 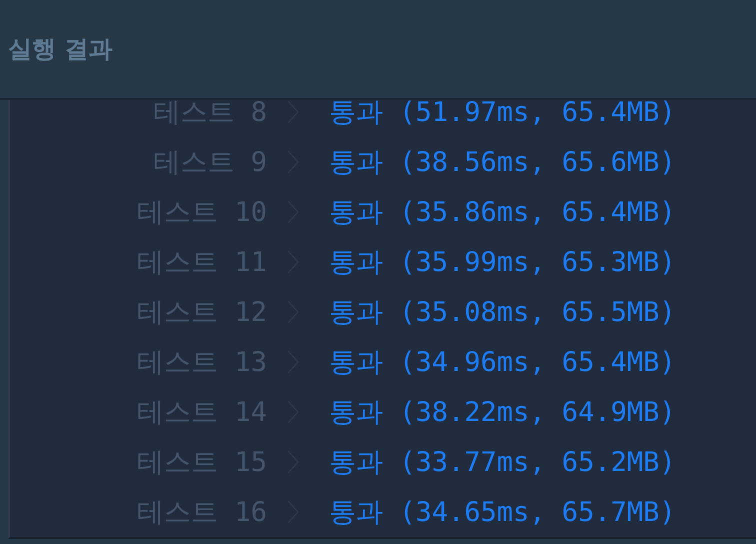 I want to click on test-result: 통과 (38.22ms, 64.9MB), so click(x=502, y=413).